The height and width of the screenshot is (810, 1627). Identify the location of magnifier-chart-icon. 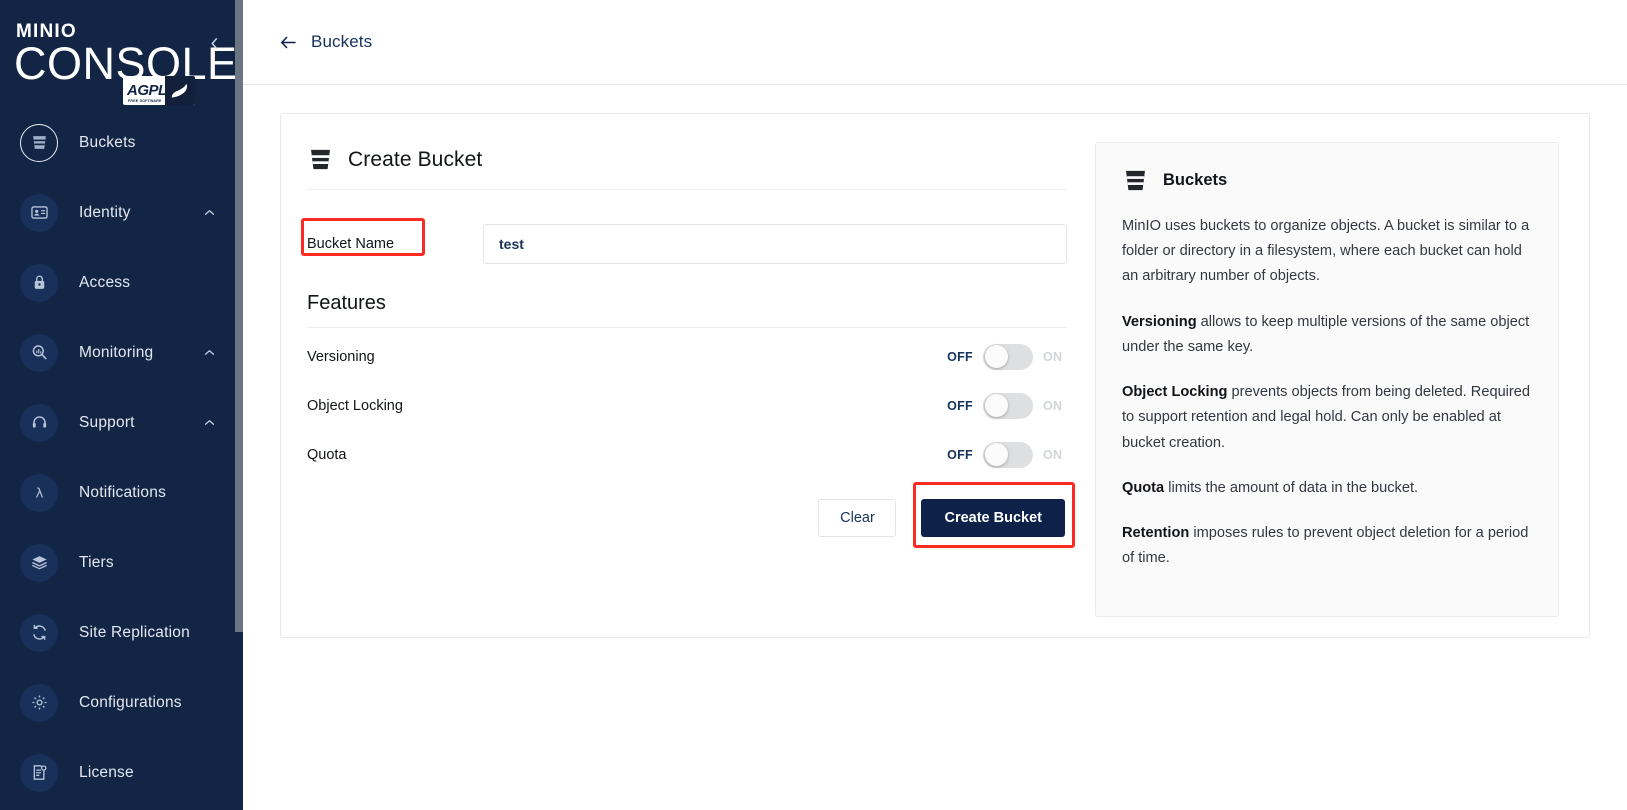
(39, 352).